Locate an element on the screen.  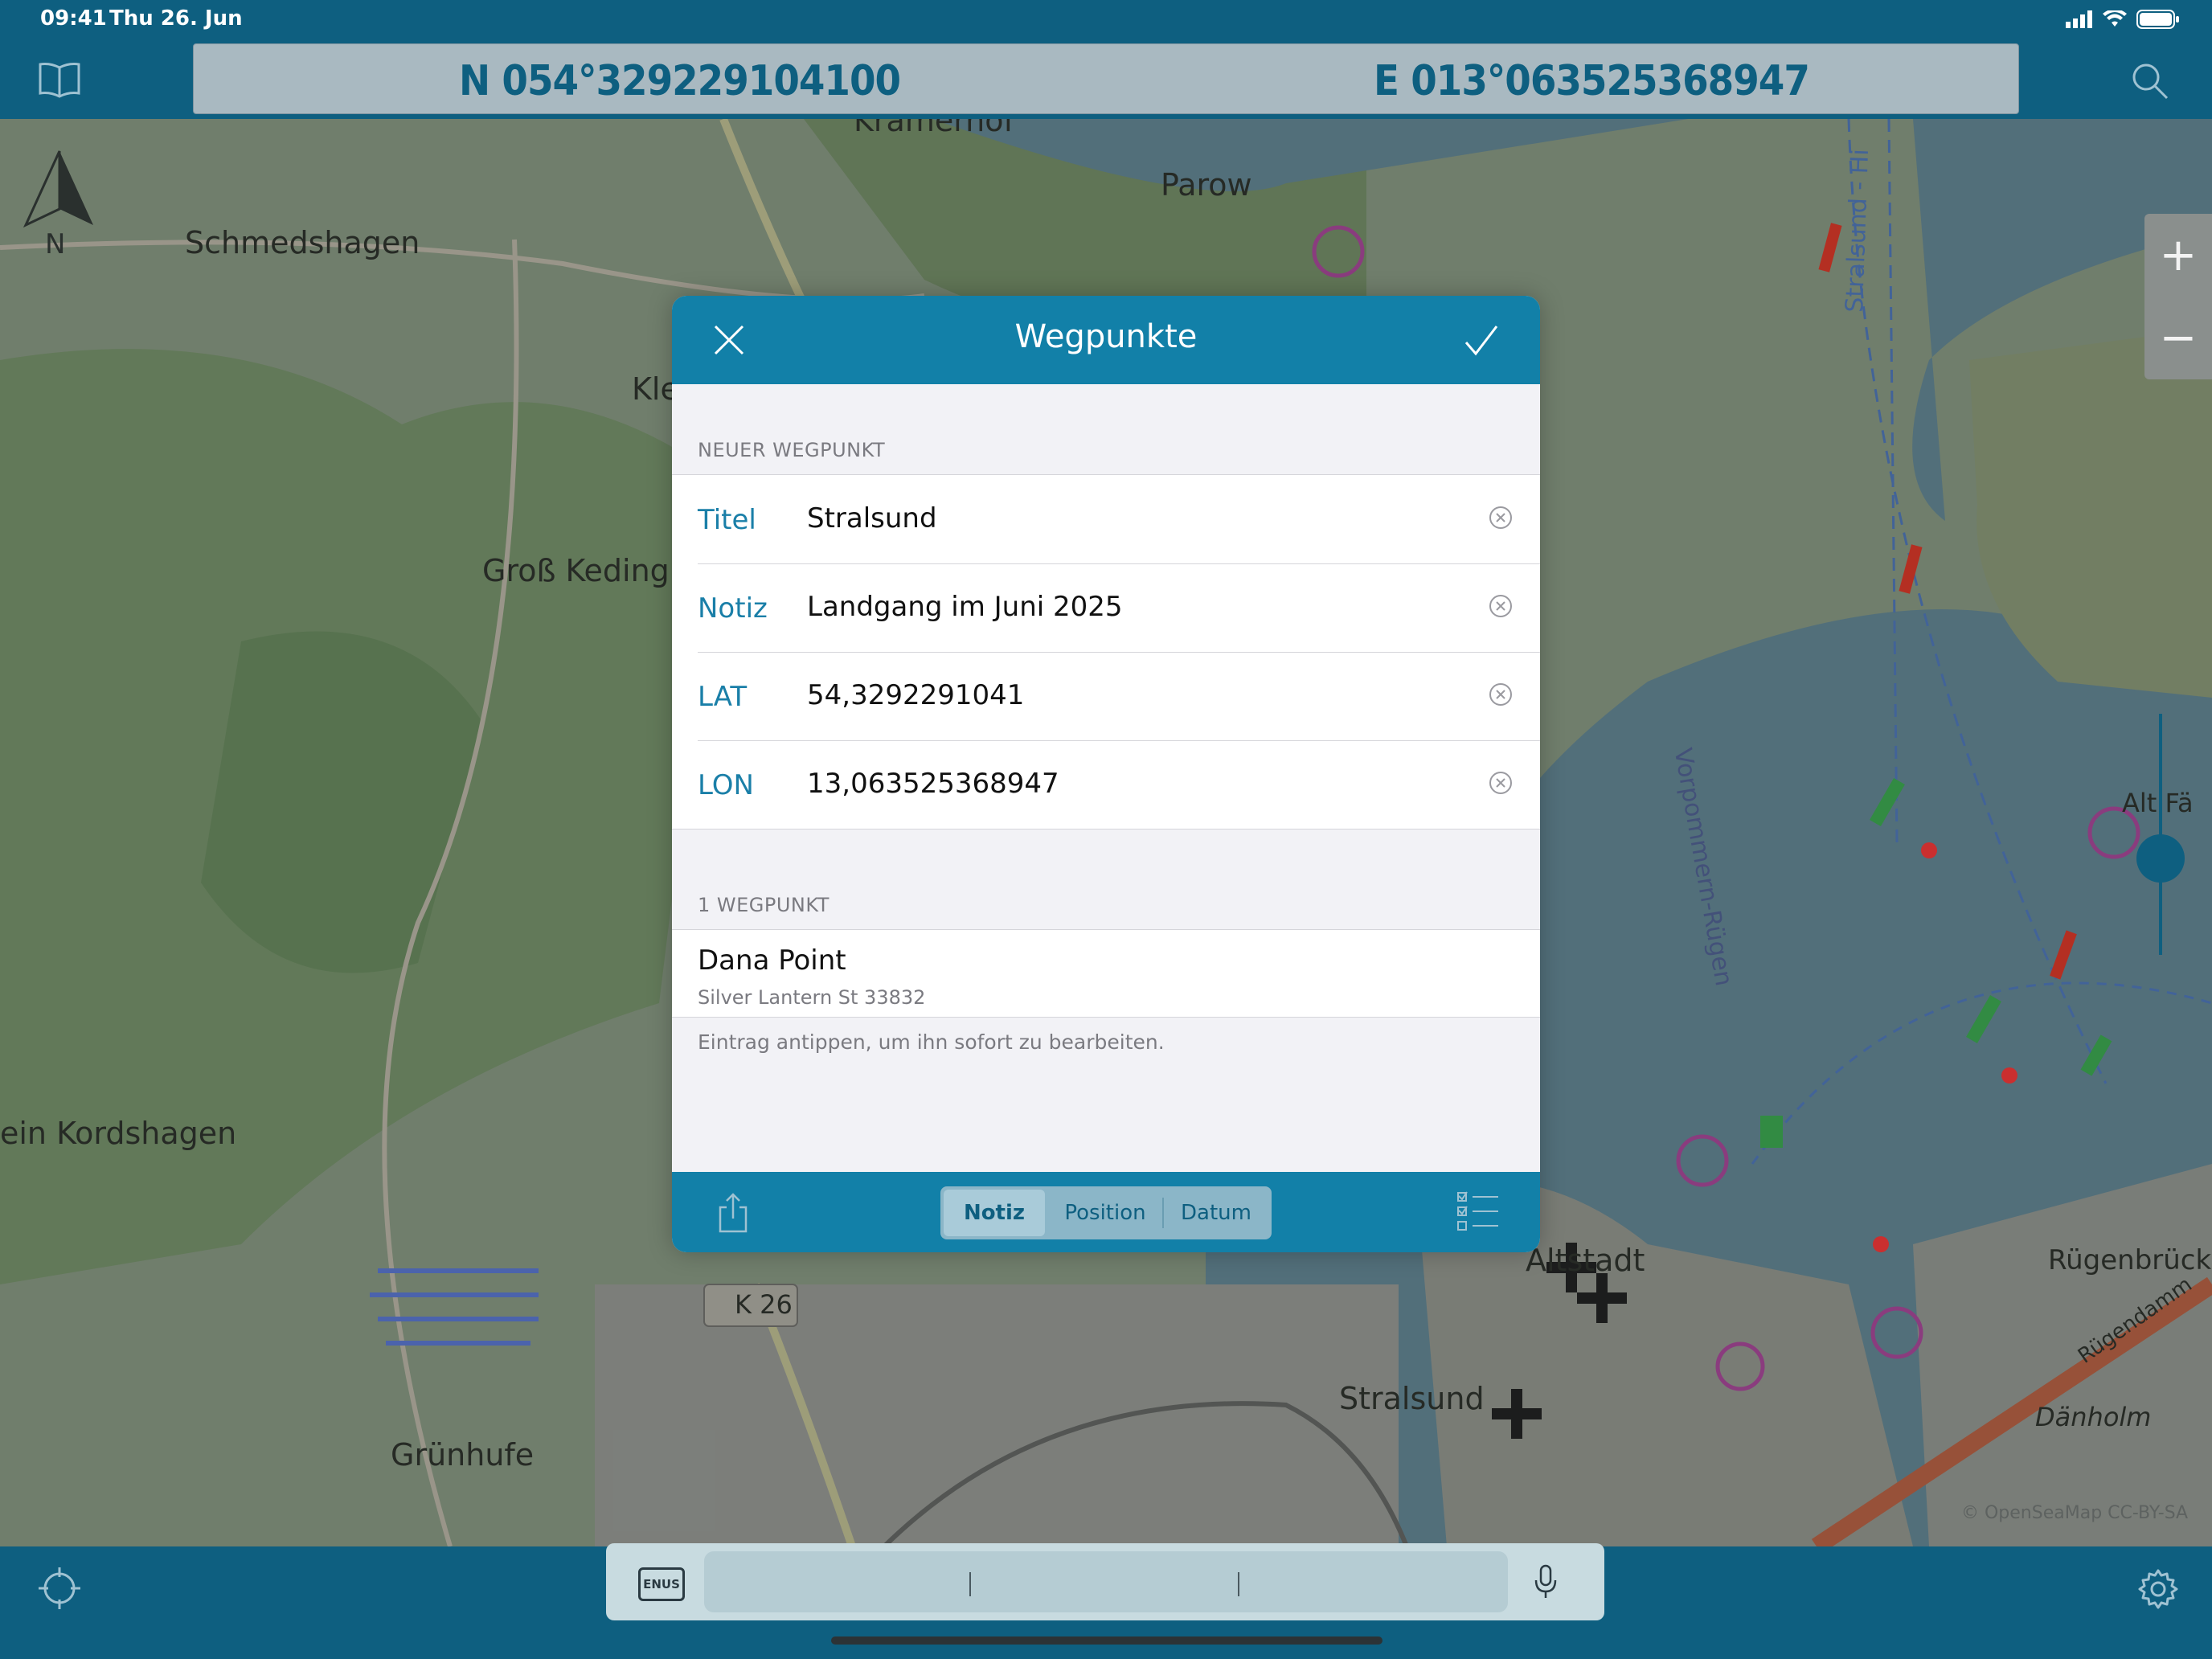
signal-icon is located at coordinates (2079, 19).